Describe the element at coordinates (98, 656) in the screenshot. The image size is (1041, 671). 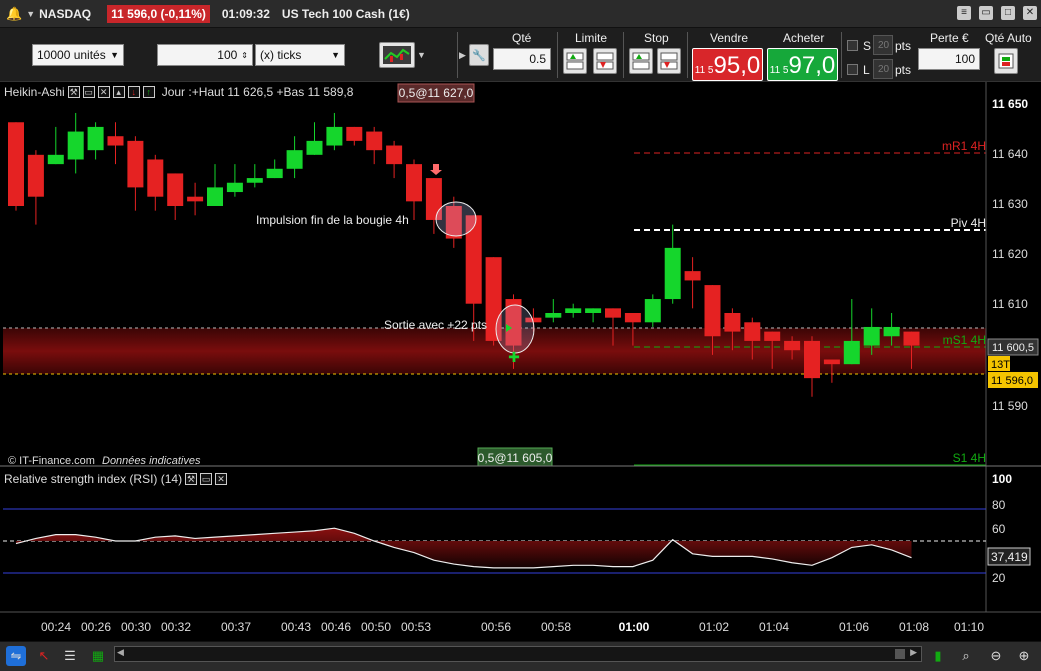
I see `chart-type-icon: ▦` at that location.